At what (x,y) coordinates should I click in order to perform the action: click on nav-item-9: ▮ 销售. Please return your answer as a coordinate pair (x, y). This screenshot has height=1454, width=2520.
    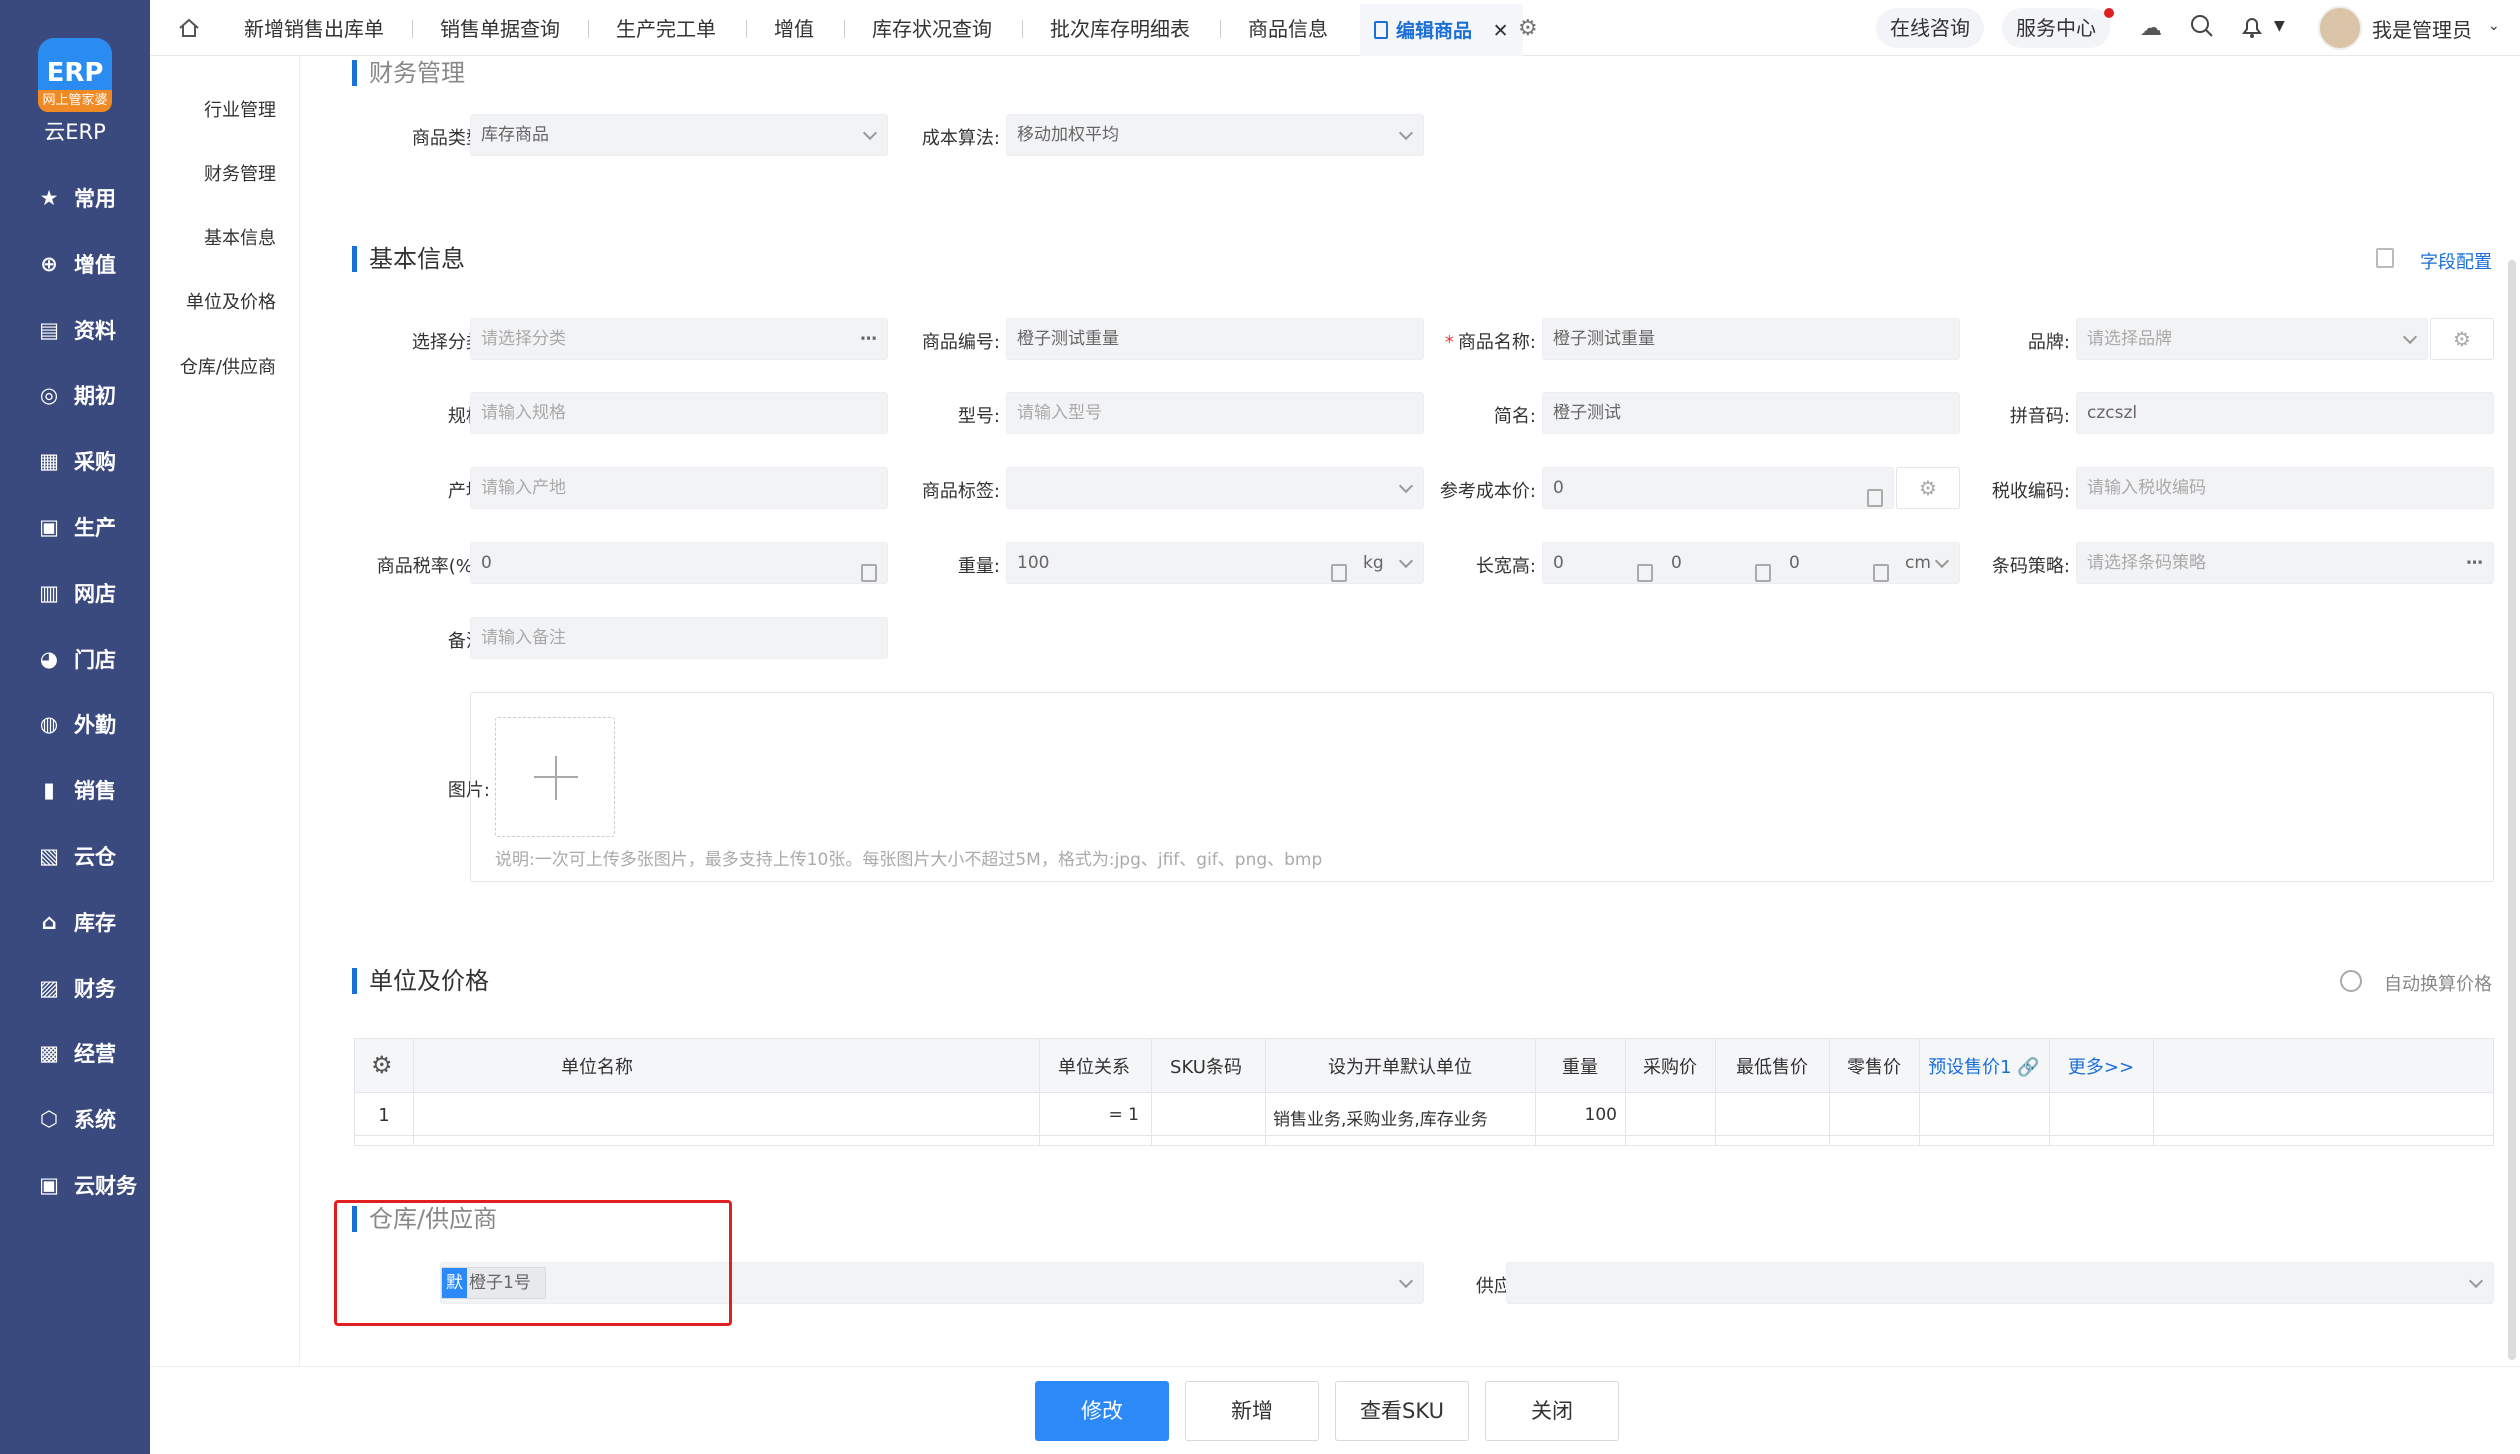
    Looking at the image, I should click on (75, 790).